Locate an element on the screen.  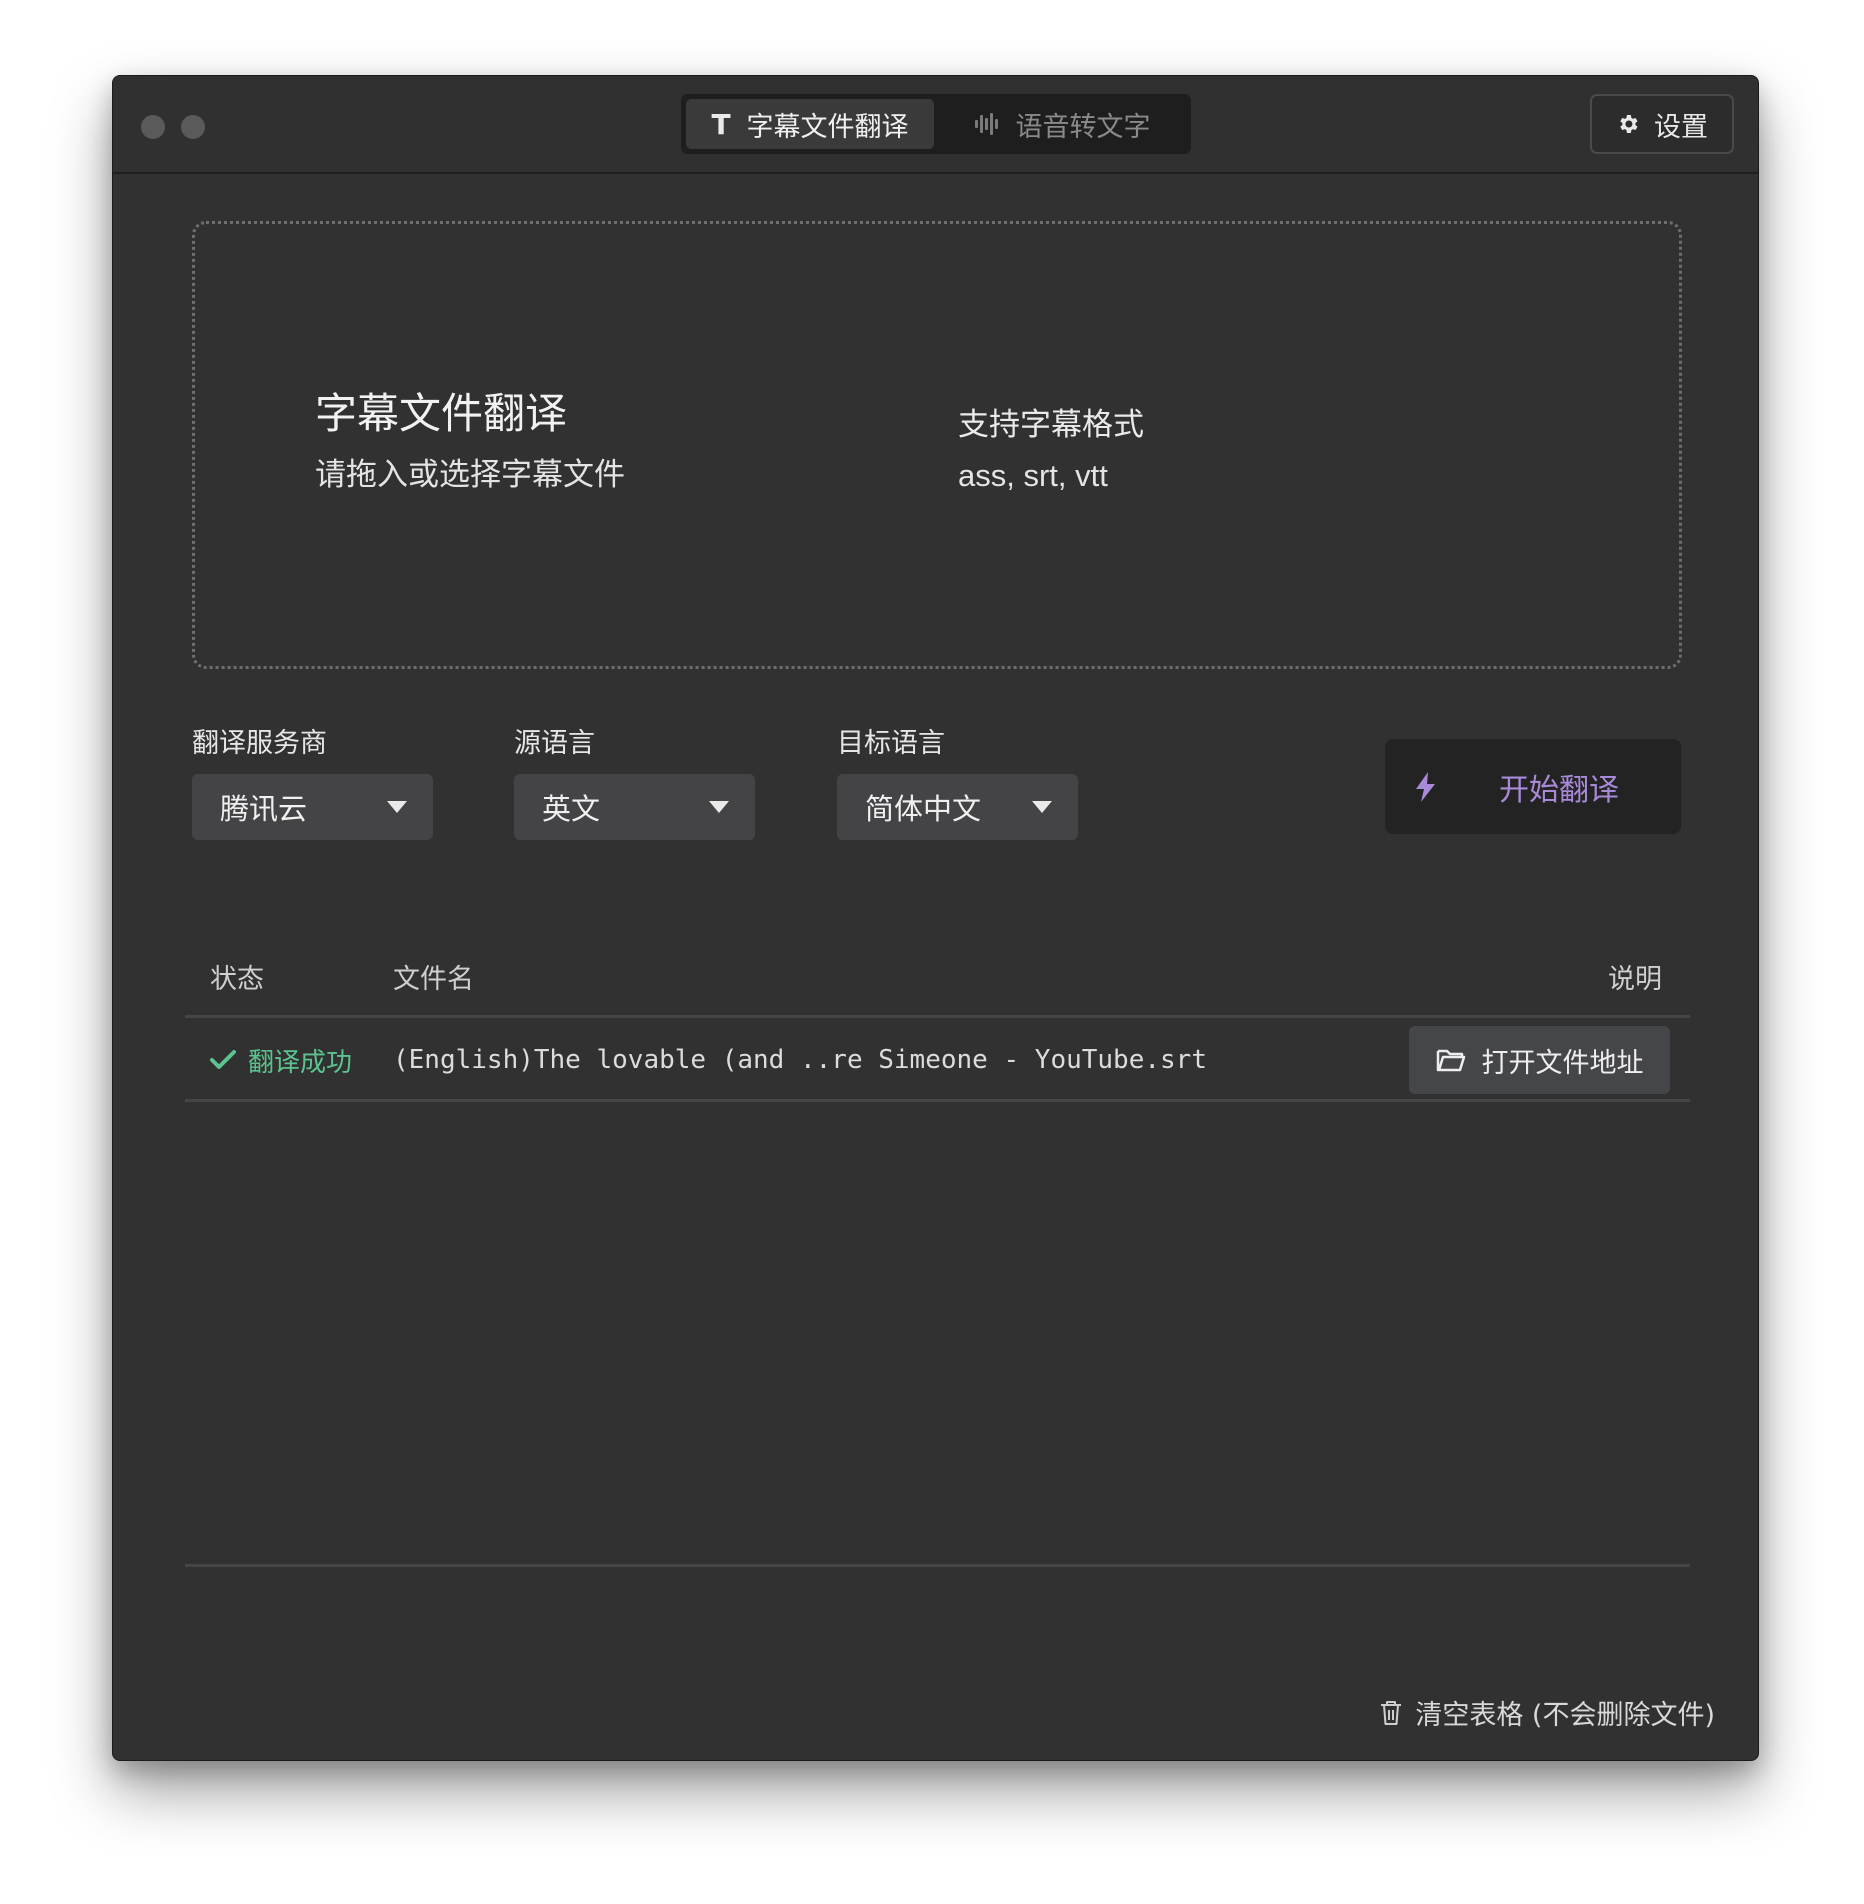
drop-zone-title: 字幕文件翻译 is located at coordinates (441, 413).